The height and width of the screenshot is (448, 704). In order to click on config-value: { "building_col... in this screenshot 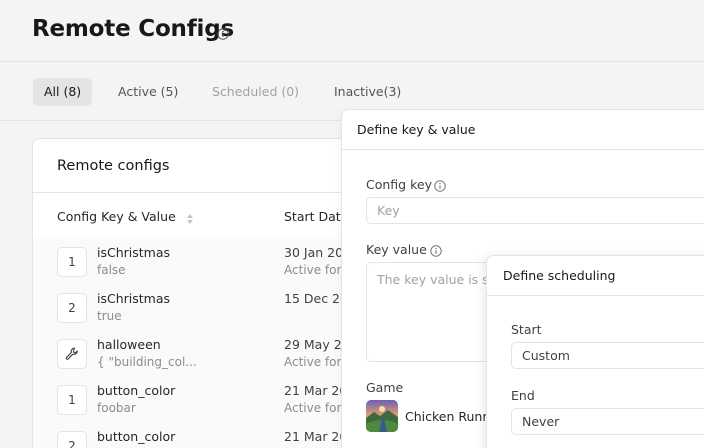, I will do `click(147, 362)`.